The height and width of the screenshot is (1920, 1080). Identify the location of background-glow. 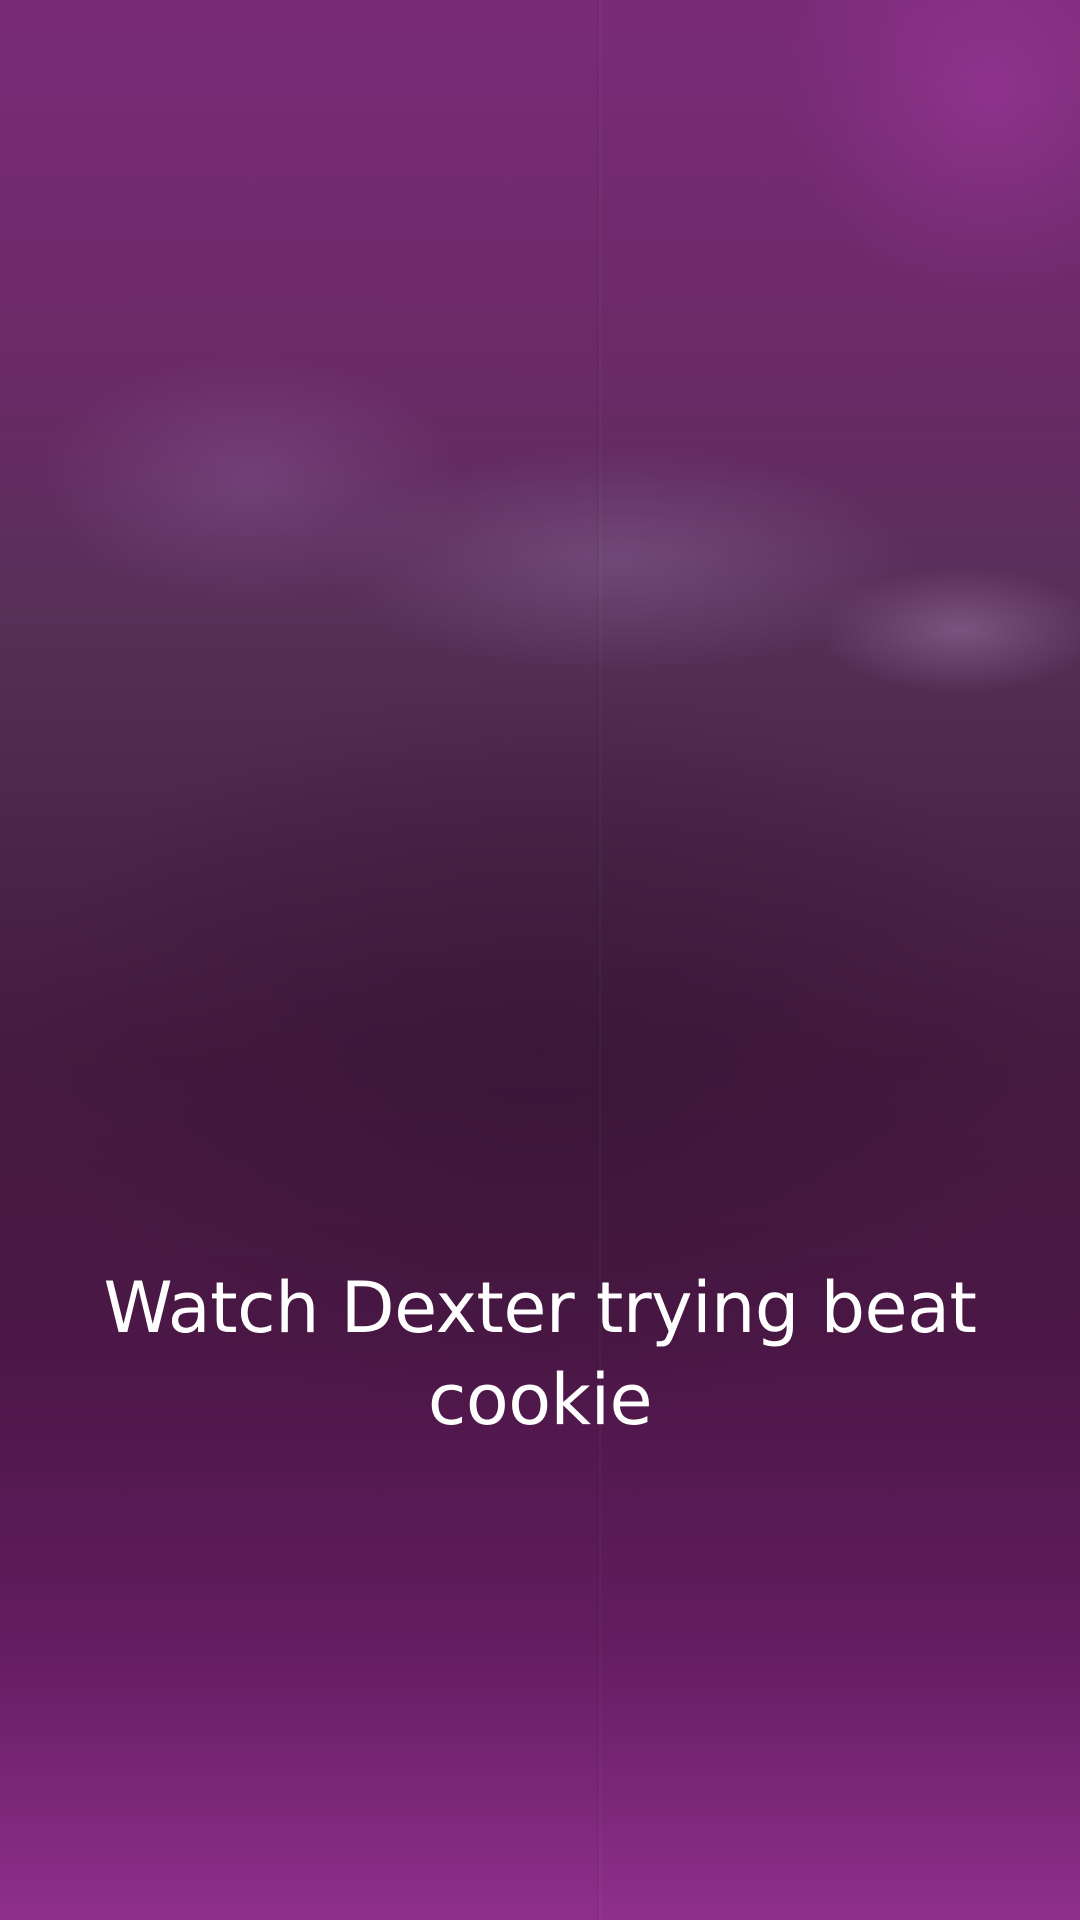
(930, 150).